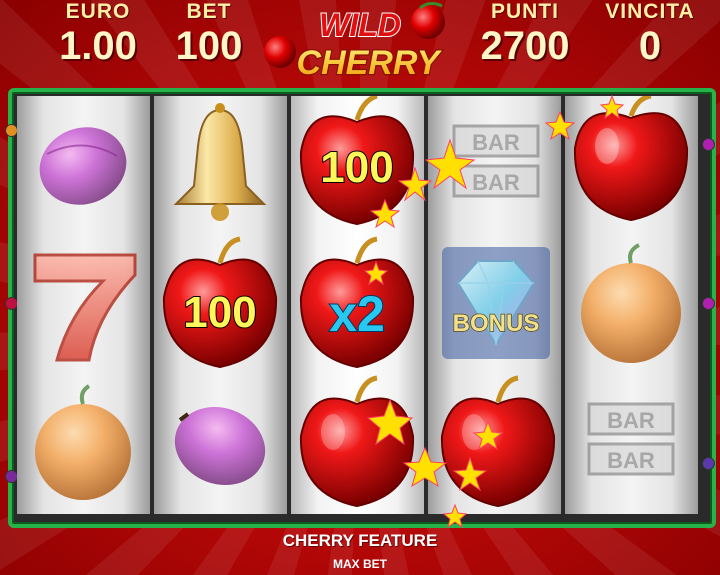 The width and height of the screenshot is (720, 575). I want to click on punti-display: PUNTI 2700, so click(525, 34).